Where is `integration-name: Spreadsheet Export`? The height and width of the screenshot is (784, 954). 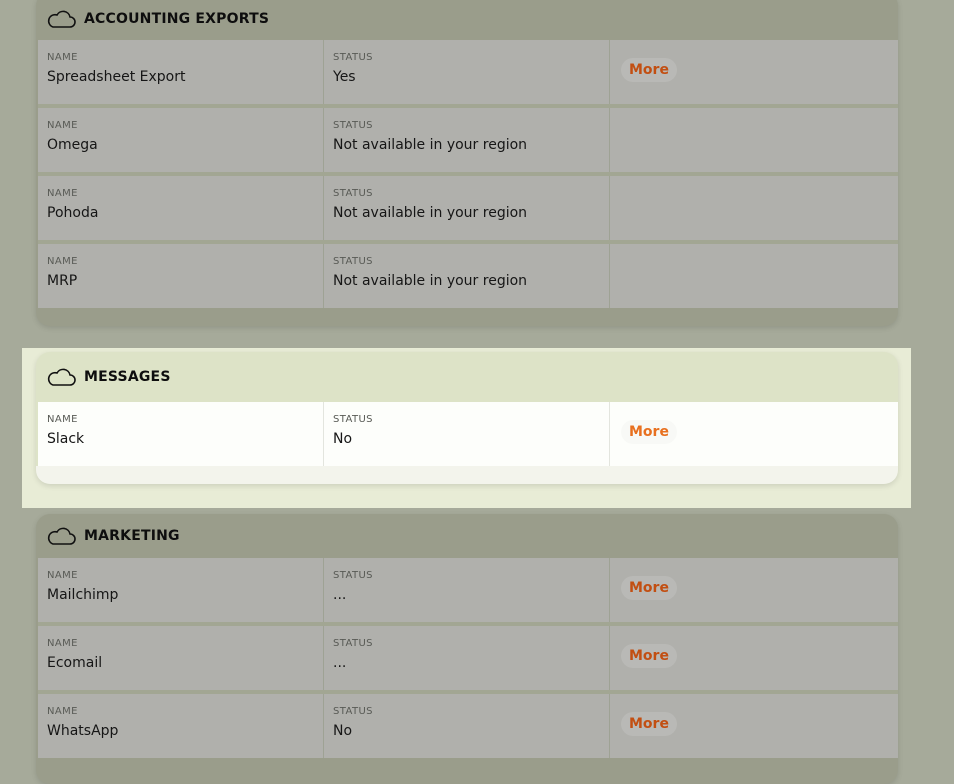 integration-name: Spreadsheet Export is located at coordinates (116, 77).